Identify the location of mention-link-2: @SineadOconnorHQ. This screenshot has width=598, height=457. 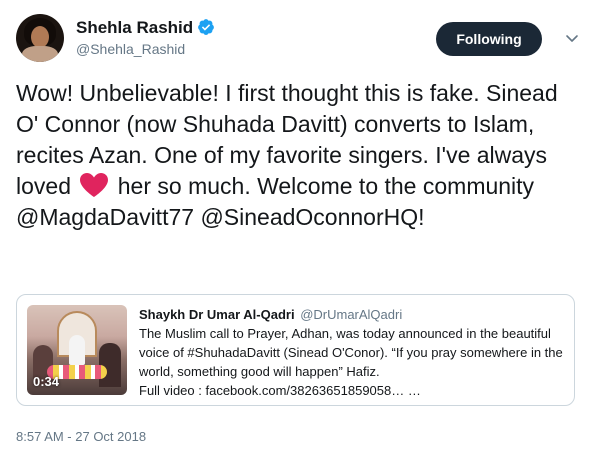
(309, 217).